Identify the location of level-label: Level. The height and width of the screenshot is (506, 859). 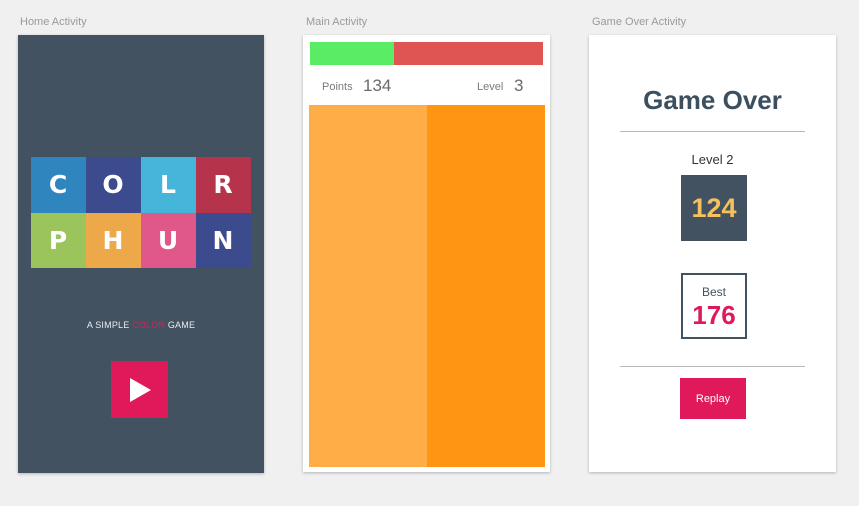
(490, 87).